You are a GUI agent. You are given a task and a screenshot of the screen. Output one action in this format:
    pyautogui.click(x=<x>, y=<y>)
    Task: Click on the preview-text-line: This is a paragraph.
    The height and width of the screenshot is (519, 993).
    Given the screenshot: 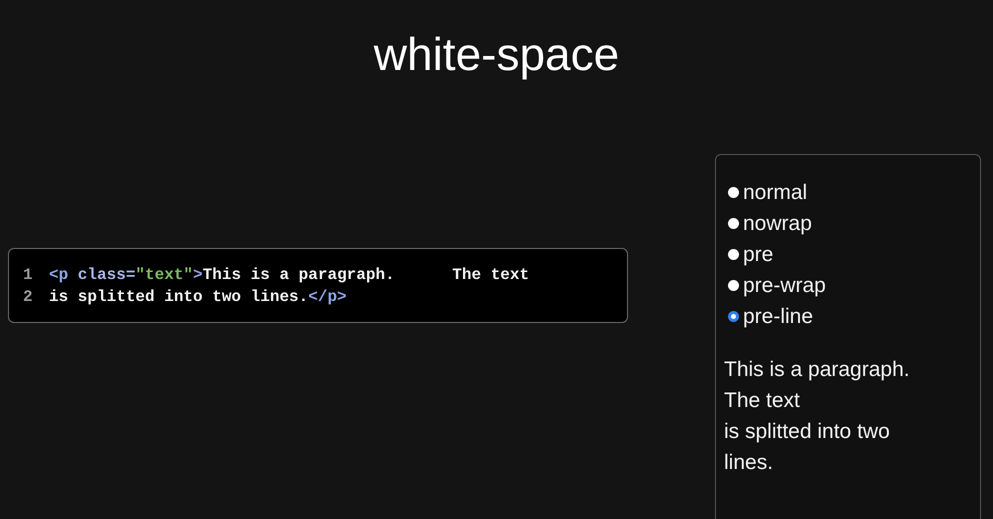 What is the action you would take?
    pyautogui.click(x=817, y=370)
    